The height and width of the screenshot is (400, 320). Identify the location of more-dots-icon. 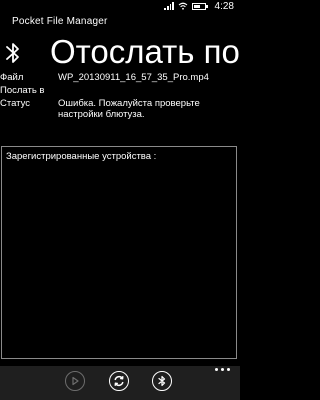
(222, 369).